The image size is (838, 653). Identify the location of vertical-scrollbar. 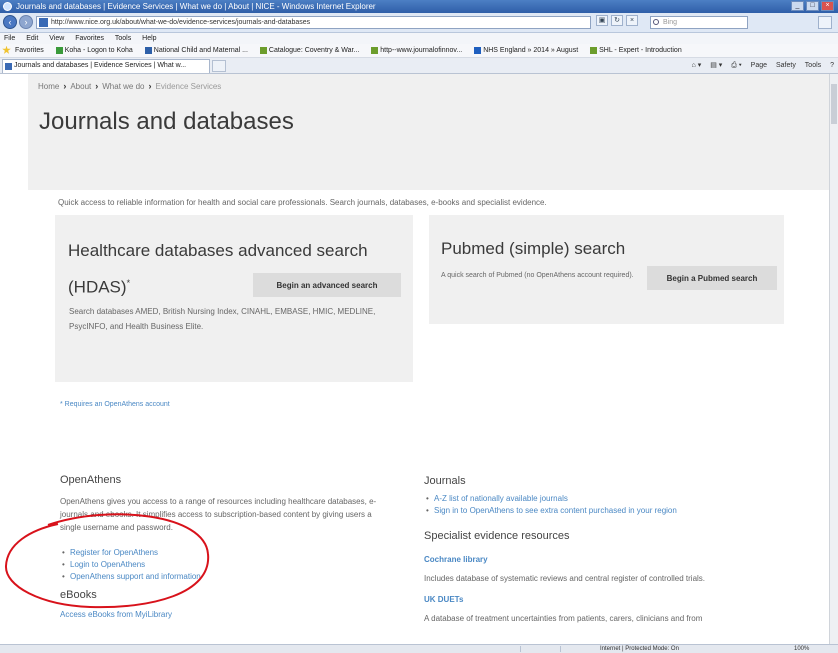
(833, 359).